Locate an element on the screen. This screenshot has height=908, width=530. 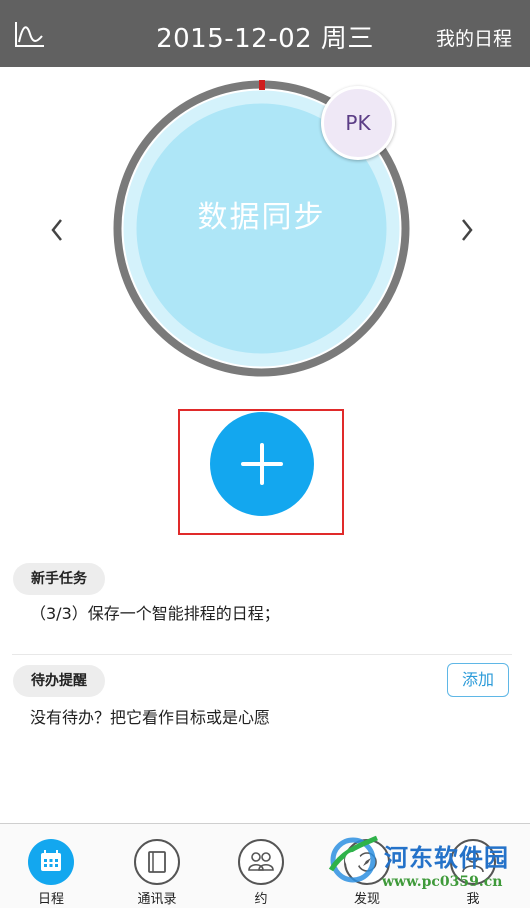
watermark-logo-icon is located at coordinates (353, 859).